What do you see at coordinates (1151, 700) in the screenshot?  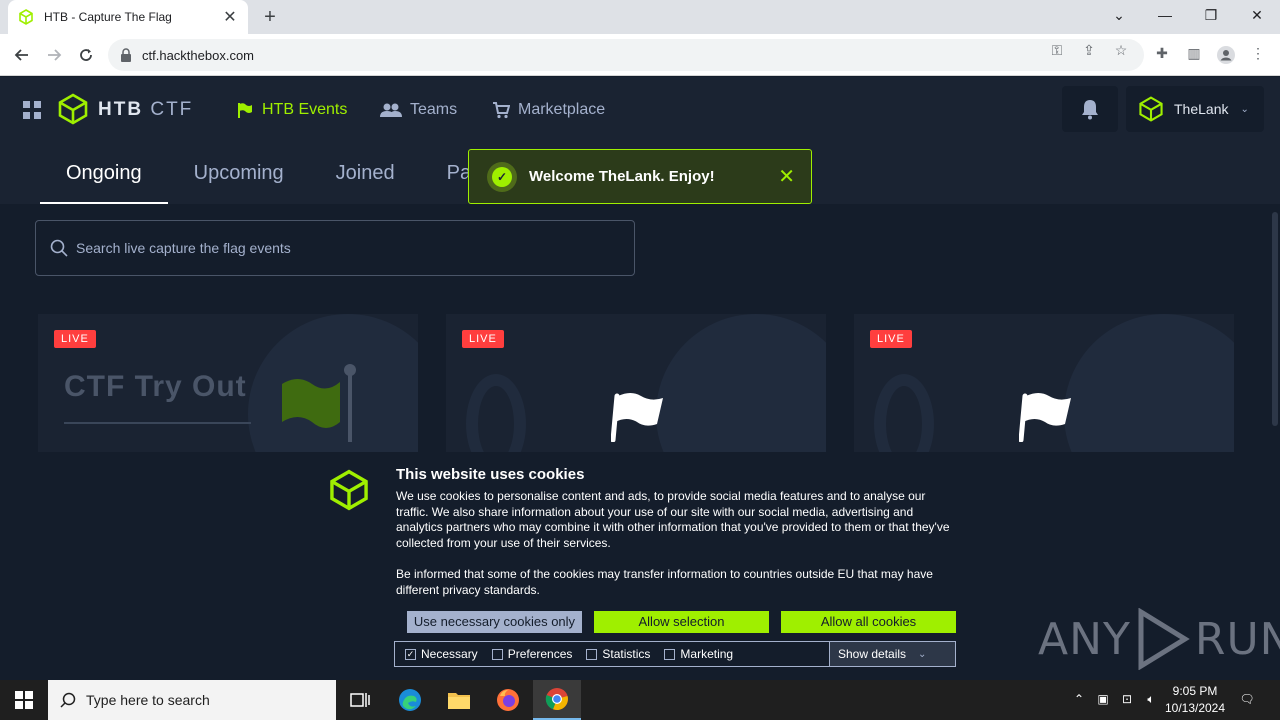 I see `volume-icon: 🔈︎` at bounding box center [1151, 700].